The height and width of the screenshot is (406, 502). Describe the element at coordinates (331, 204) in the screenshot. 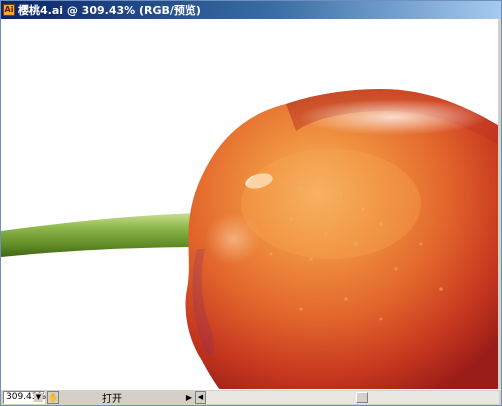

I see `cherry-center-glow` at that location.